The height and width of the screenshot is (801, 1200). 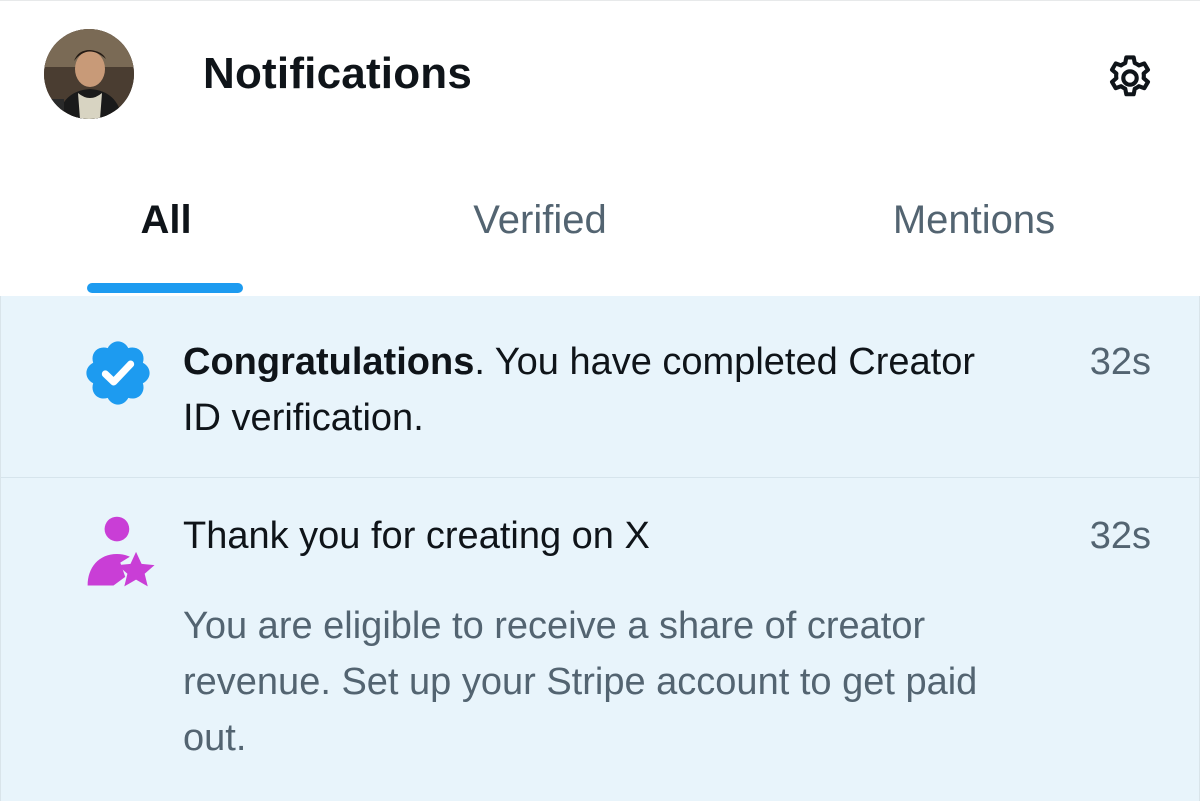 I want to click on gear-icon, so click(x=1130, y=78).